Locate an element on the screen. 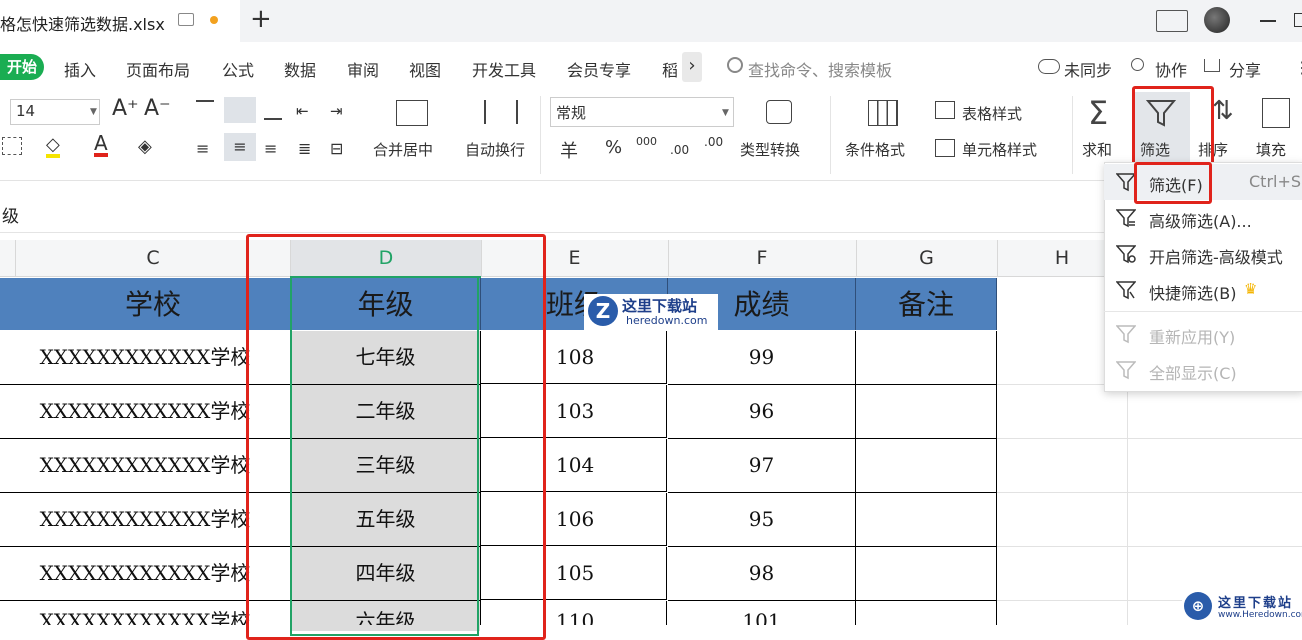 The height and width of the screenshot is (640, 1302). border-icon is located at coordinates (12, 146).